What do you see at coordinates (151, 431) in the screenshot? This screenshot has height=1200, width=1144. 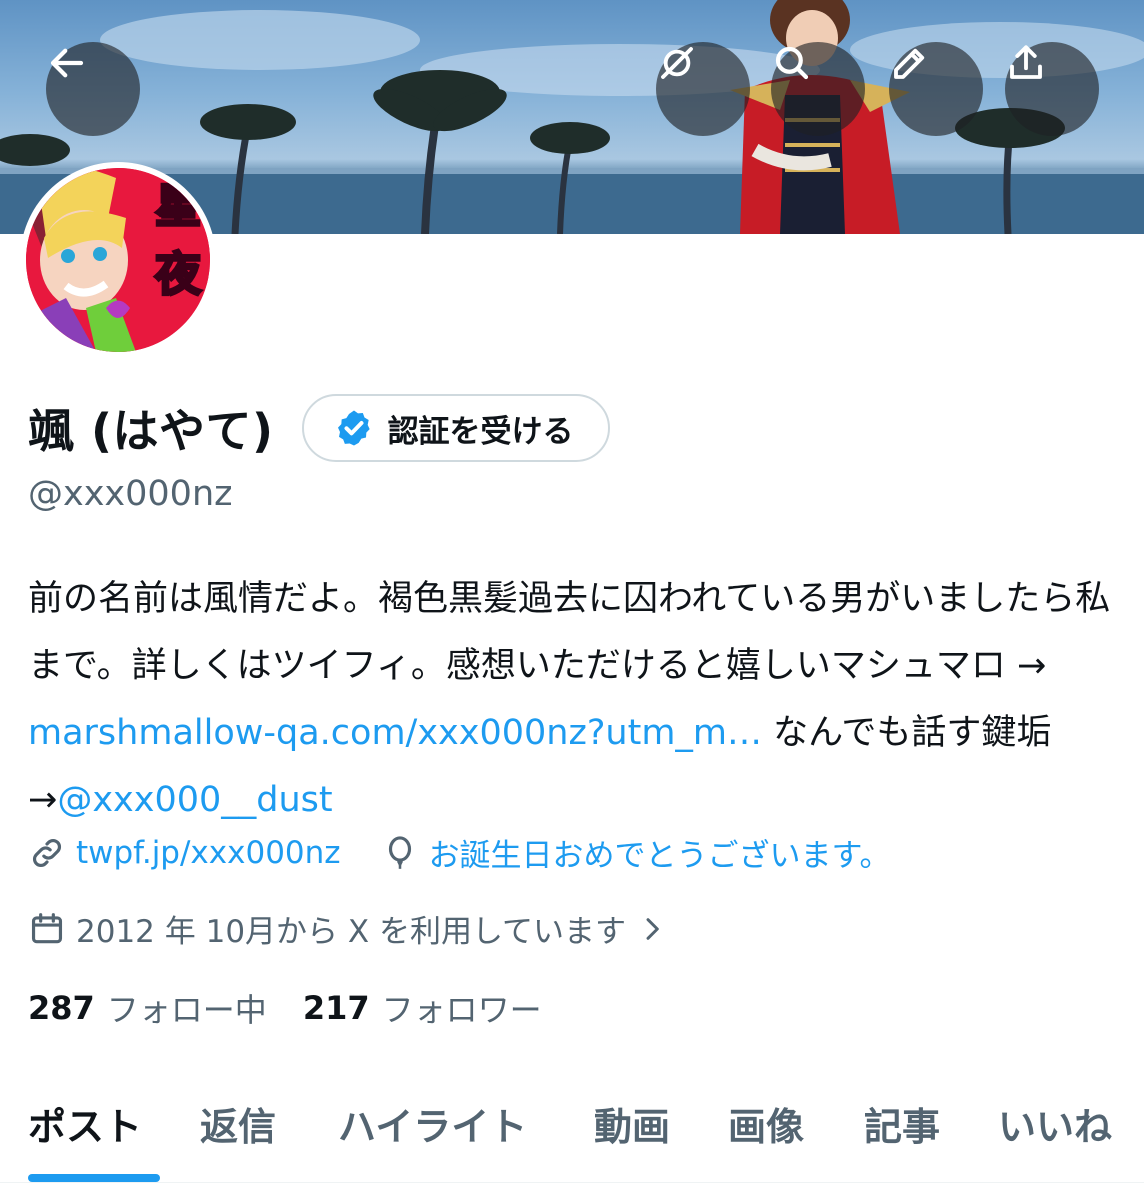 I see `display-name: 颯 (はやて)` at bounding box center [151, 431].